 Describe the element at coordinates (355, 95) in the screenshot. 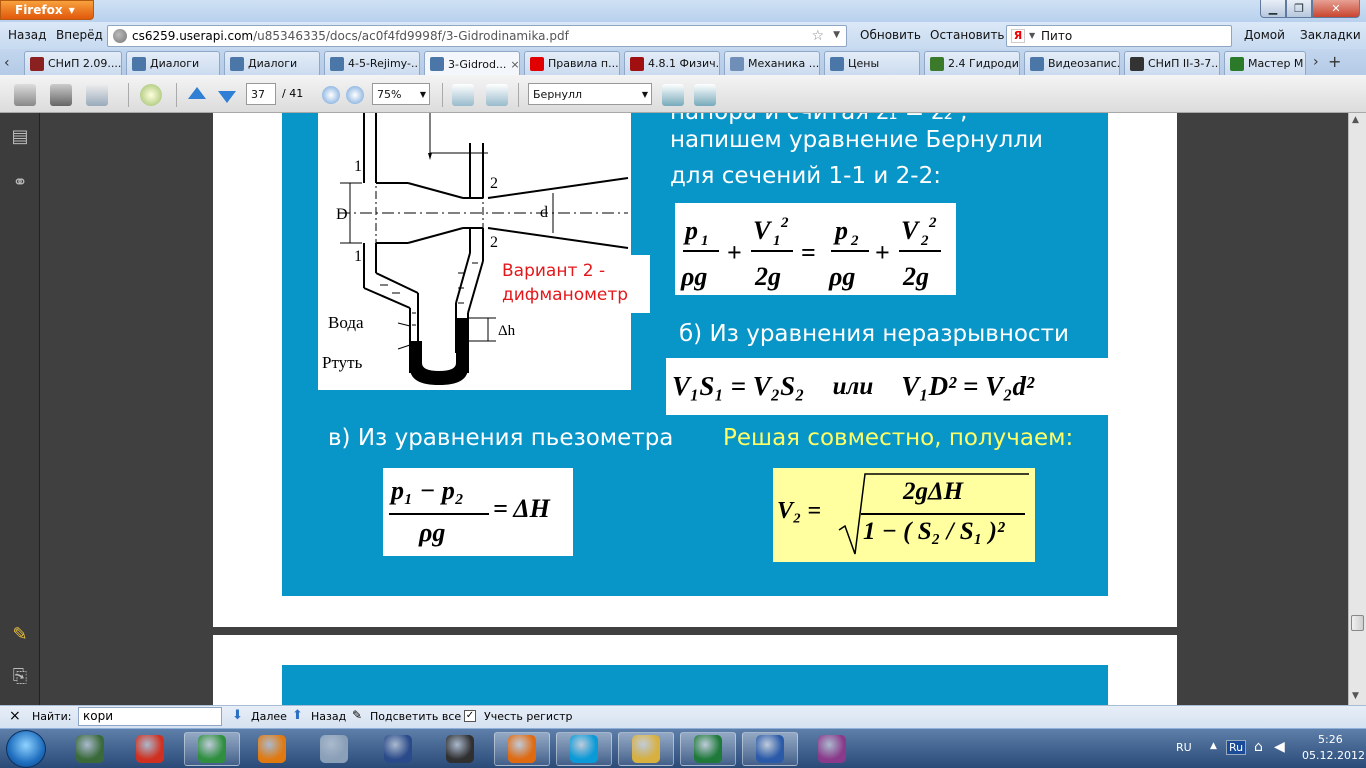

I see `zoom-in-icon` at that location.